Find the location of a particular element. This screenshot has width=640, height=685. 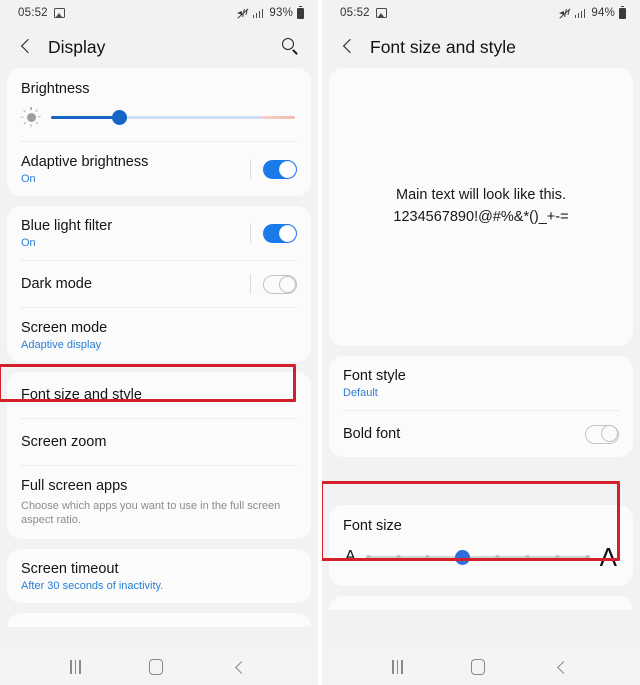

screen-zoom-row: Screen zoom is located at coordinates (159, 442).